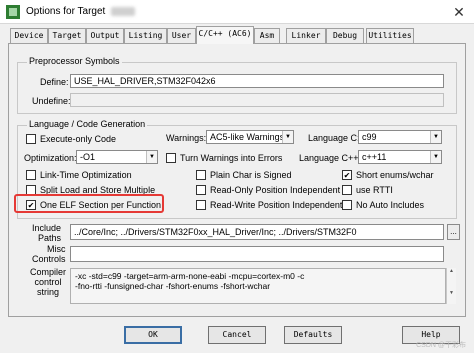  I want to click on plain-char-box, so click(201, 175).